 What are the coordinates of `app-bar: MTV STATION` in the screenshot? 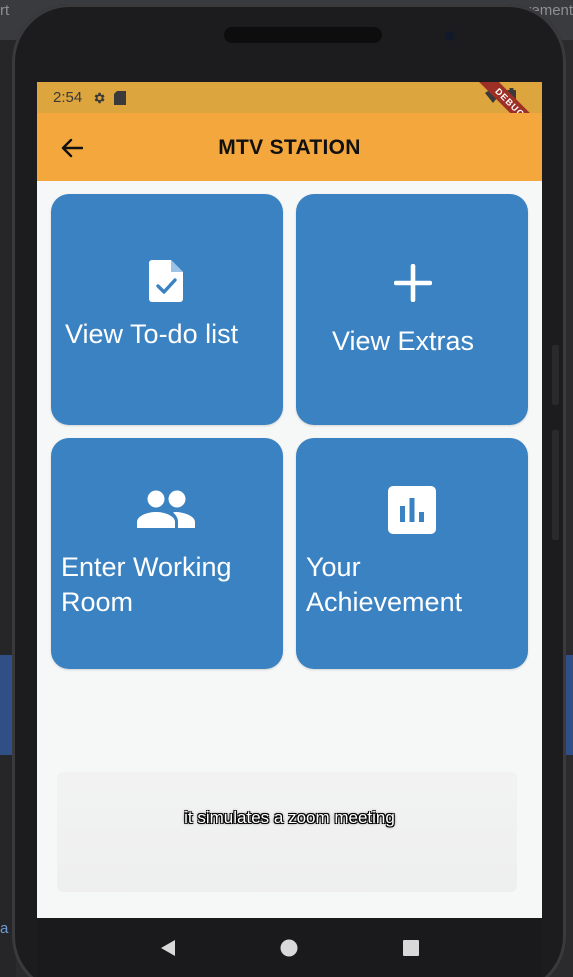 It's located at (289, 147).